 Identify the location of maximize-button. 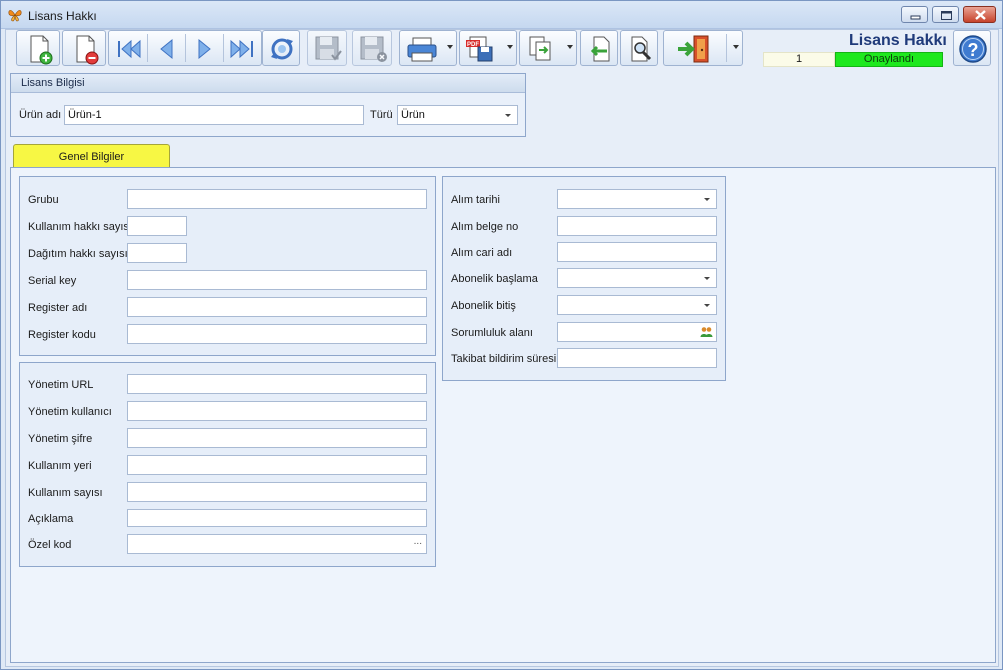
(945, 14).